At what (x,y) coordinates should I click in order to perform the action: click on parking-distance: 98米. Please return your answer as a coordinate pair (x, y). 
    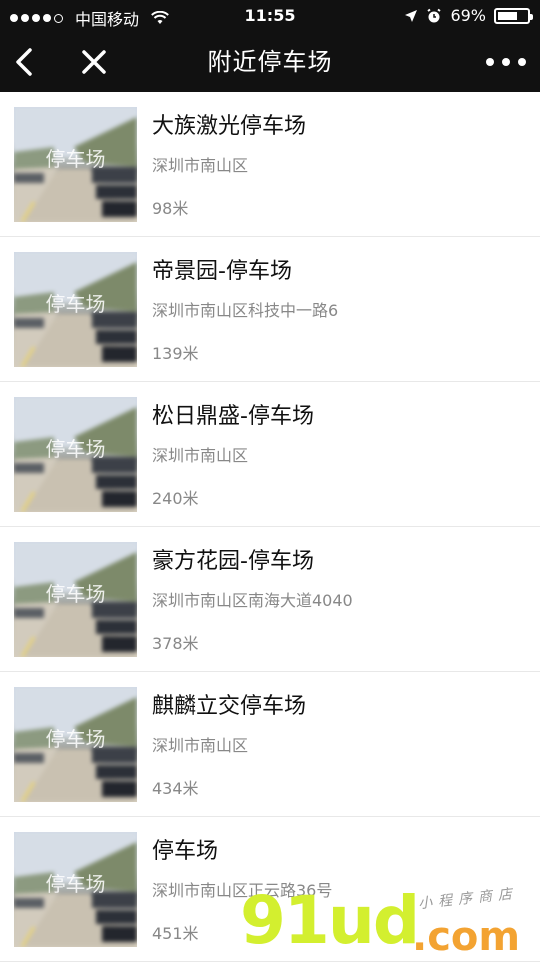
    Looking at the image, I should click on (170, 208).